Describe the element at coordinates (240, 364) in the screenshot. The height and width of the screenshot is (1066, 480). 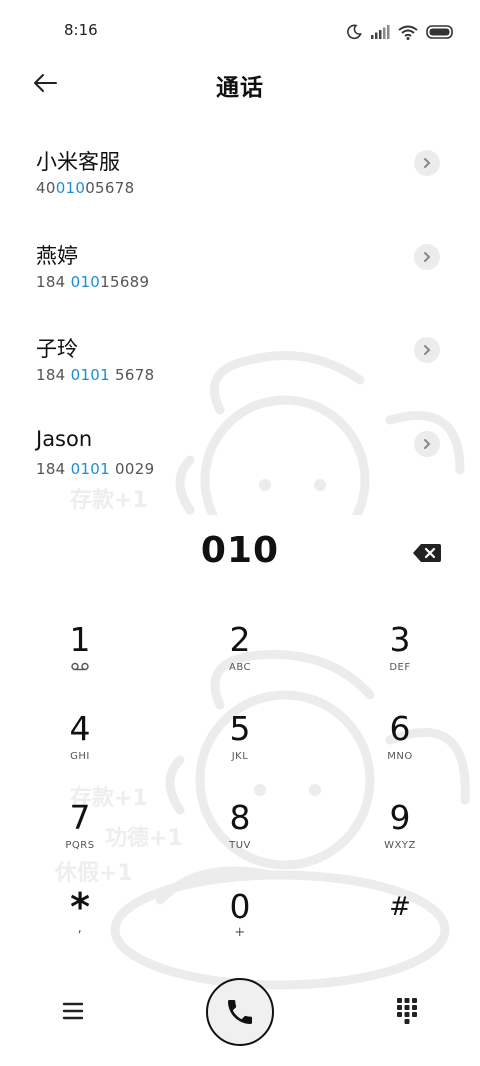
I see `contact-row: 子玲 184 0101 5678` at that location.